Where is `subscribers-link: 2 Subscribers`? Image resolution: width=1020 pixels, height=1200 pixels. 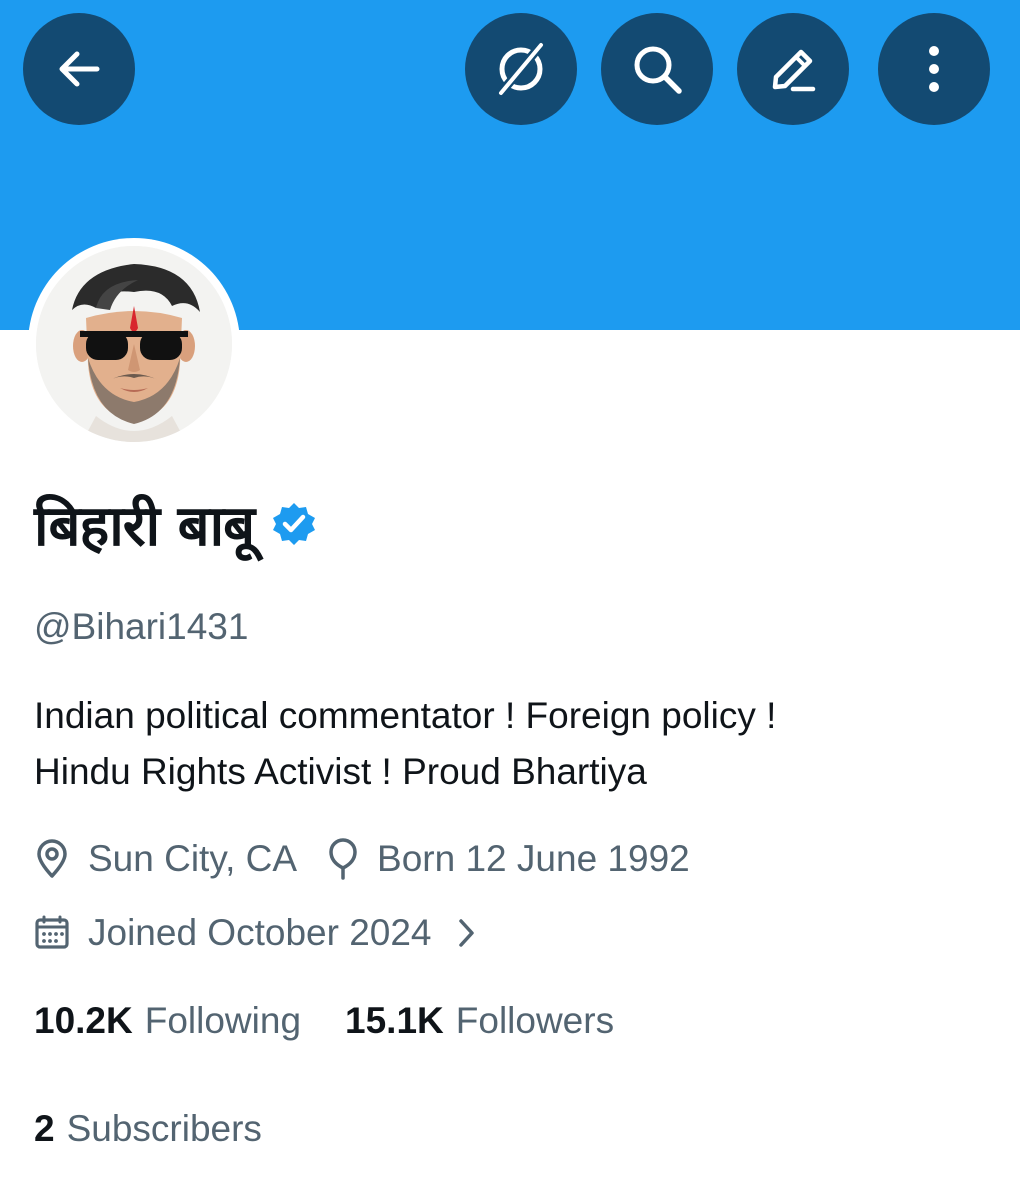
subscribers-link: 2 Subscribers is located at coordinates (148, 1129).